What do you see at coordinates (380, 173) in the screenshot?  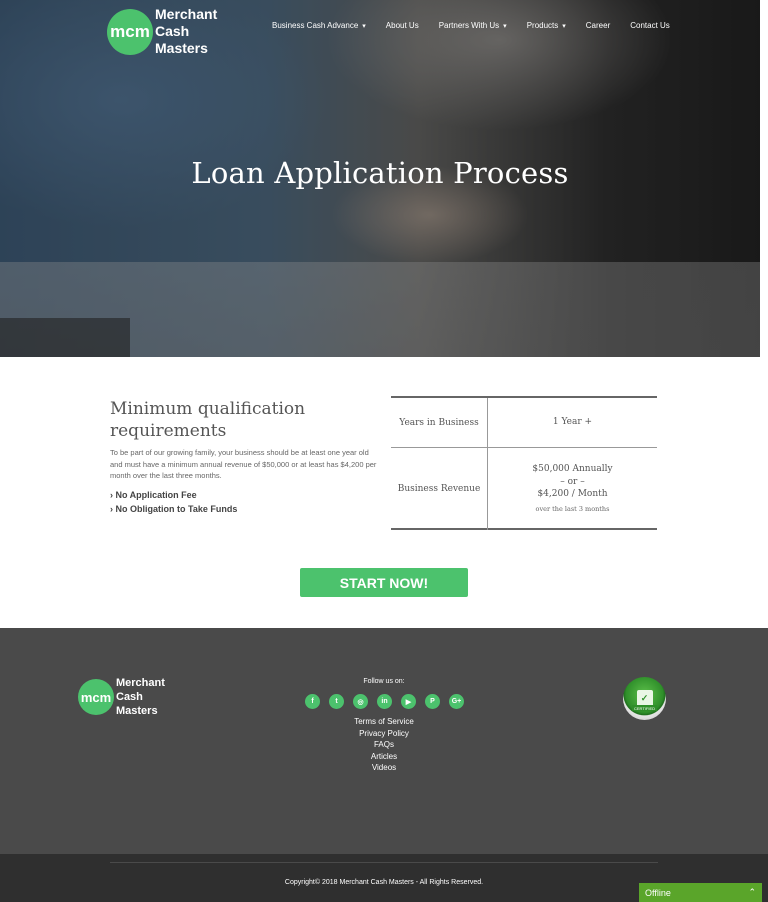 I see `page-title: Loan Application Process` at bounding box center [380, 173].